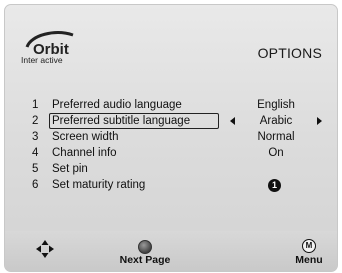  Describe the element at coordinates (319, 121) in the screenshot. I see `arrow-right-icon` at that location.